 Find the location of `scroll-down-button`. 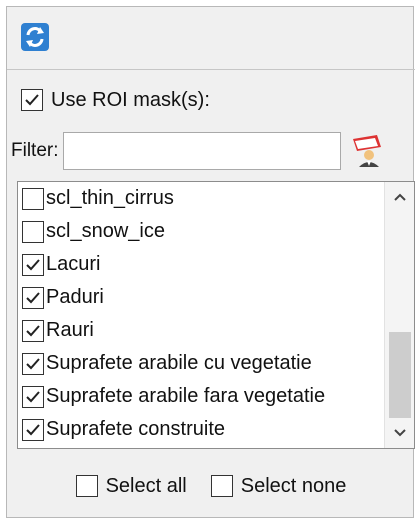

scroll-down-button is located at coordinates (399, 433).